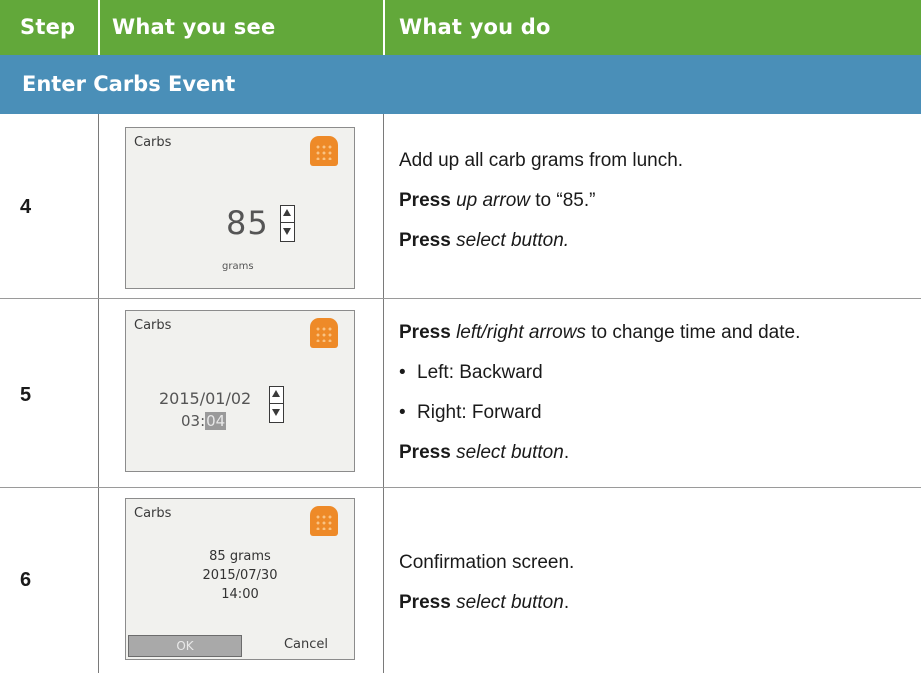  Describe the element at coordinates (306, 645) in the screenshot. I see `cancel-button: Cancel` at that location.